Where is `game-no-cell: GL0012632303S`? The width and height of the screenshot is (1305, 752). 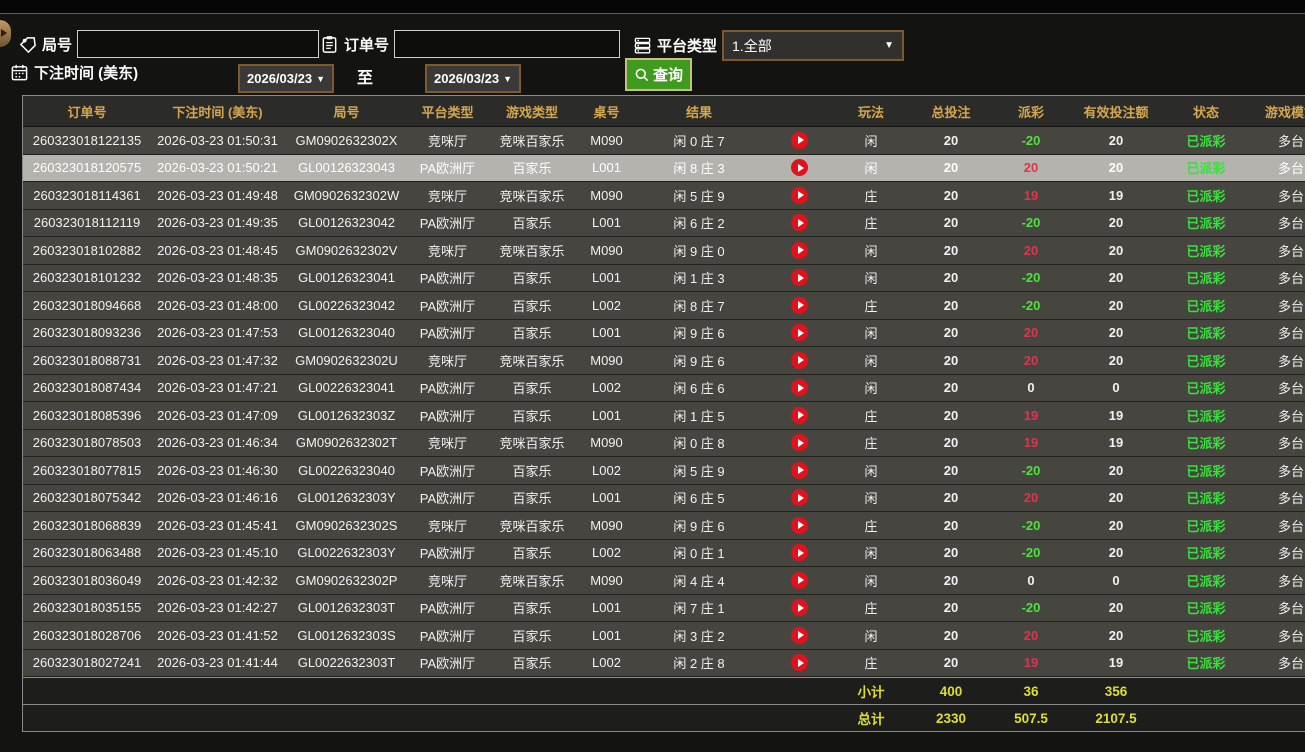
game-no-cell: GL0012632303S is located at coordinates (346, 635).